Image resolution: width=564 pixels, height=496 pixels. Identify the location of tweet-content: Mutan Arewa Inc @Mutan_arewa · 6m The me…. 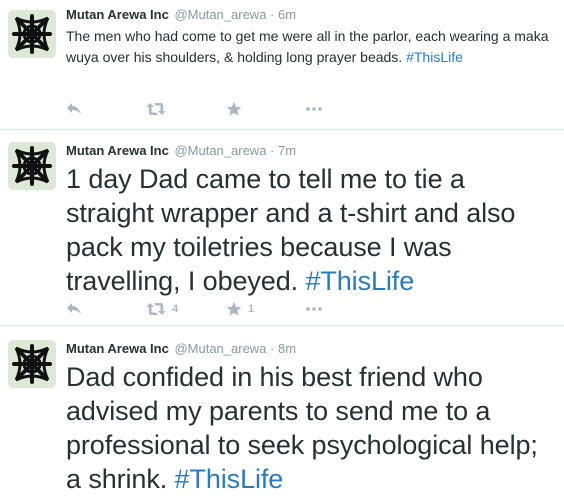
(312, 37).